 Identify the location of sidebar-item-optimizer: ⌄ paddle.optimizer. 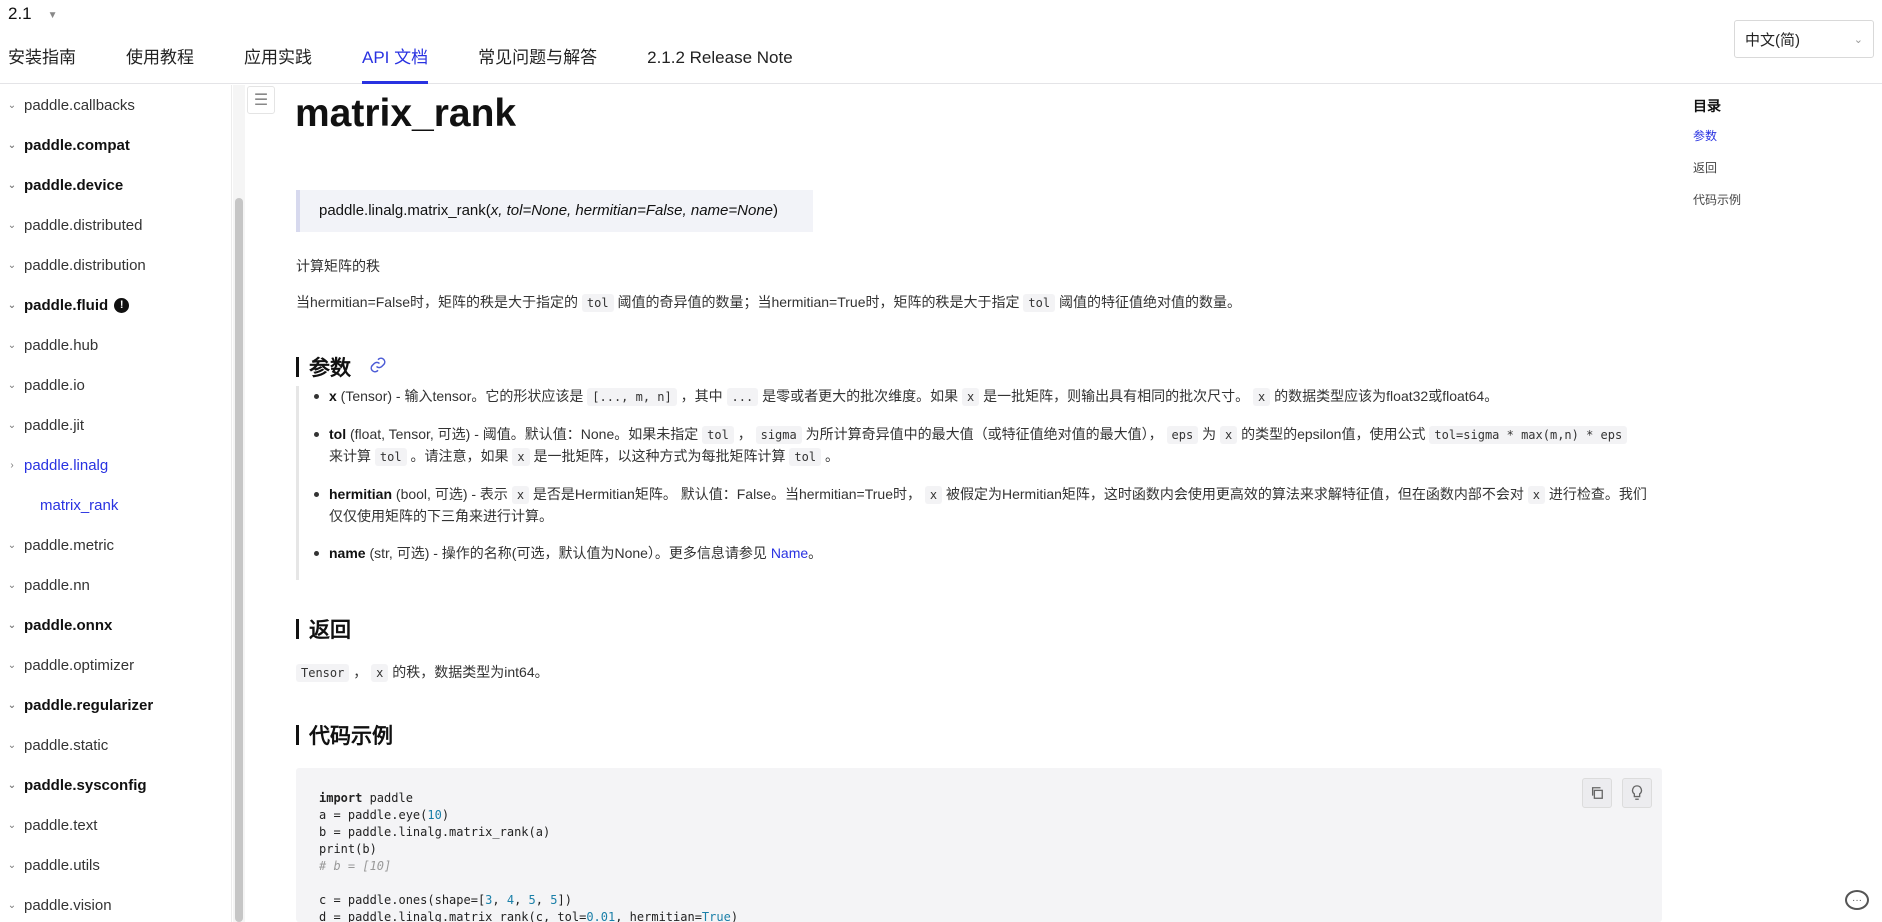
(114, 665).